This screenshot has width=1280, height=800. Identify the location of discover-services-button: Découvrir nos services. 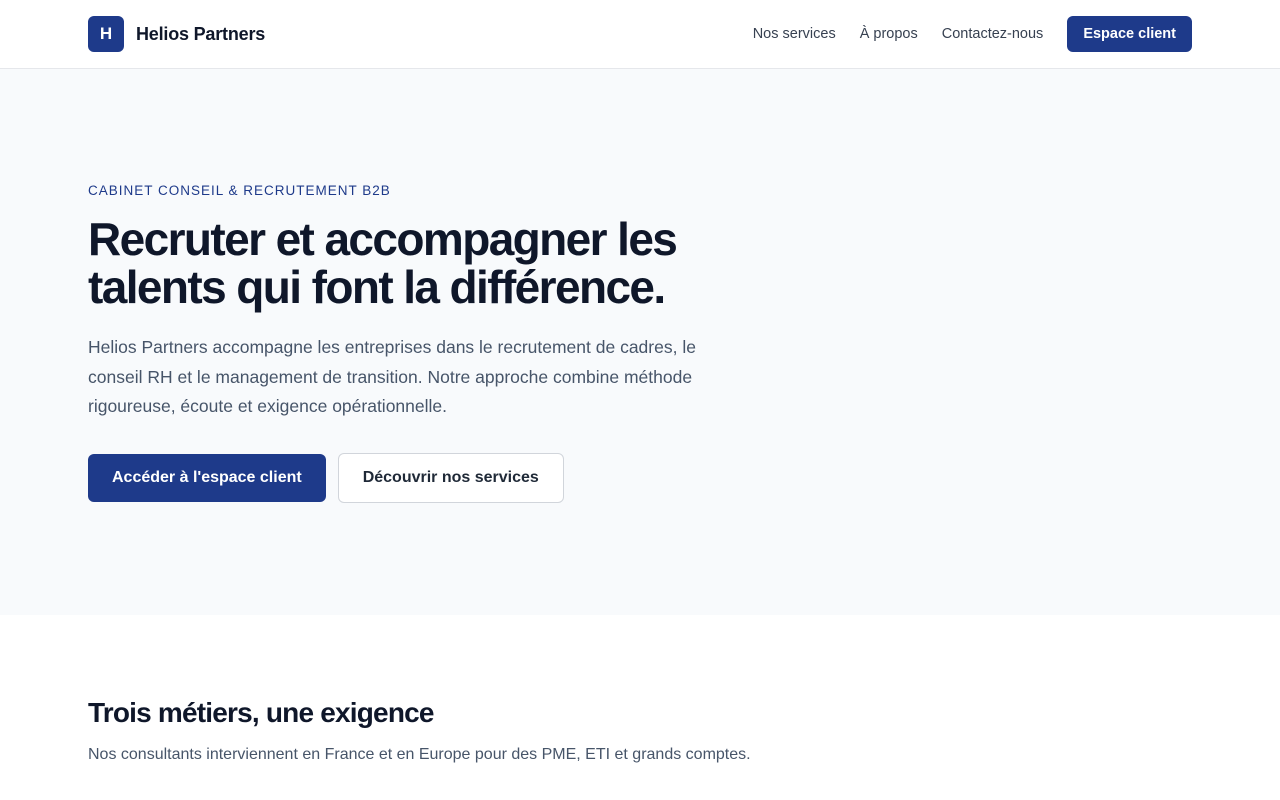
(450, 478).